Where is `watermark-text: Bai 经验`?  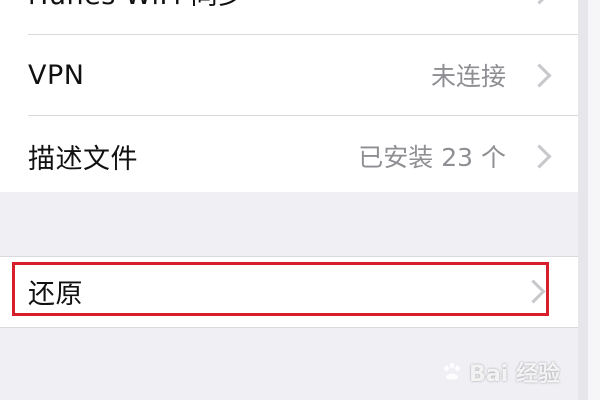
watermark-text: Bai 经验 is located at coordinates (514, 374).